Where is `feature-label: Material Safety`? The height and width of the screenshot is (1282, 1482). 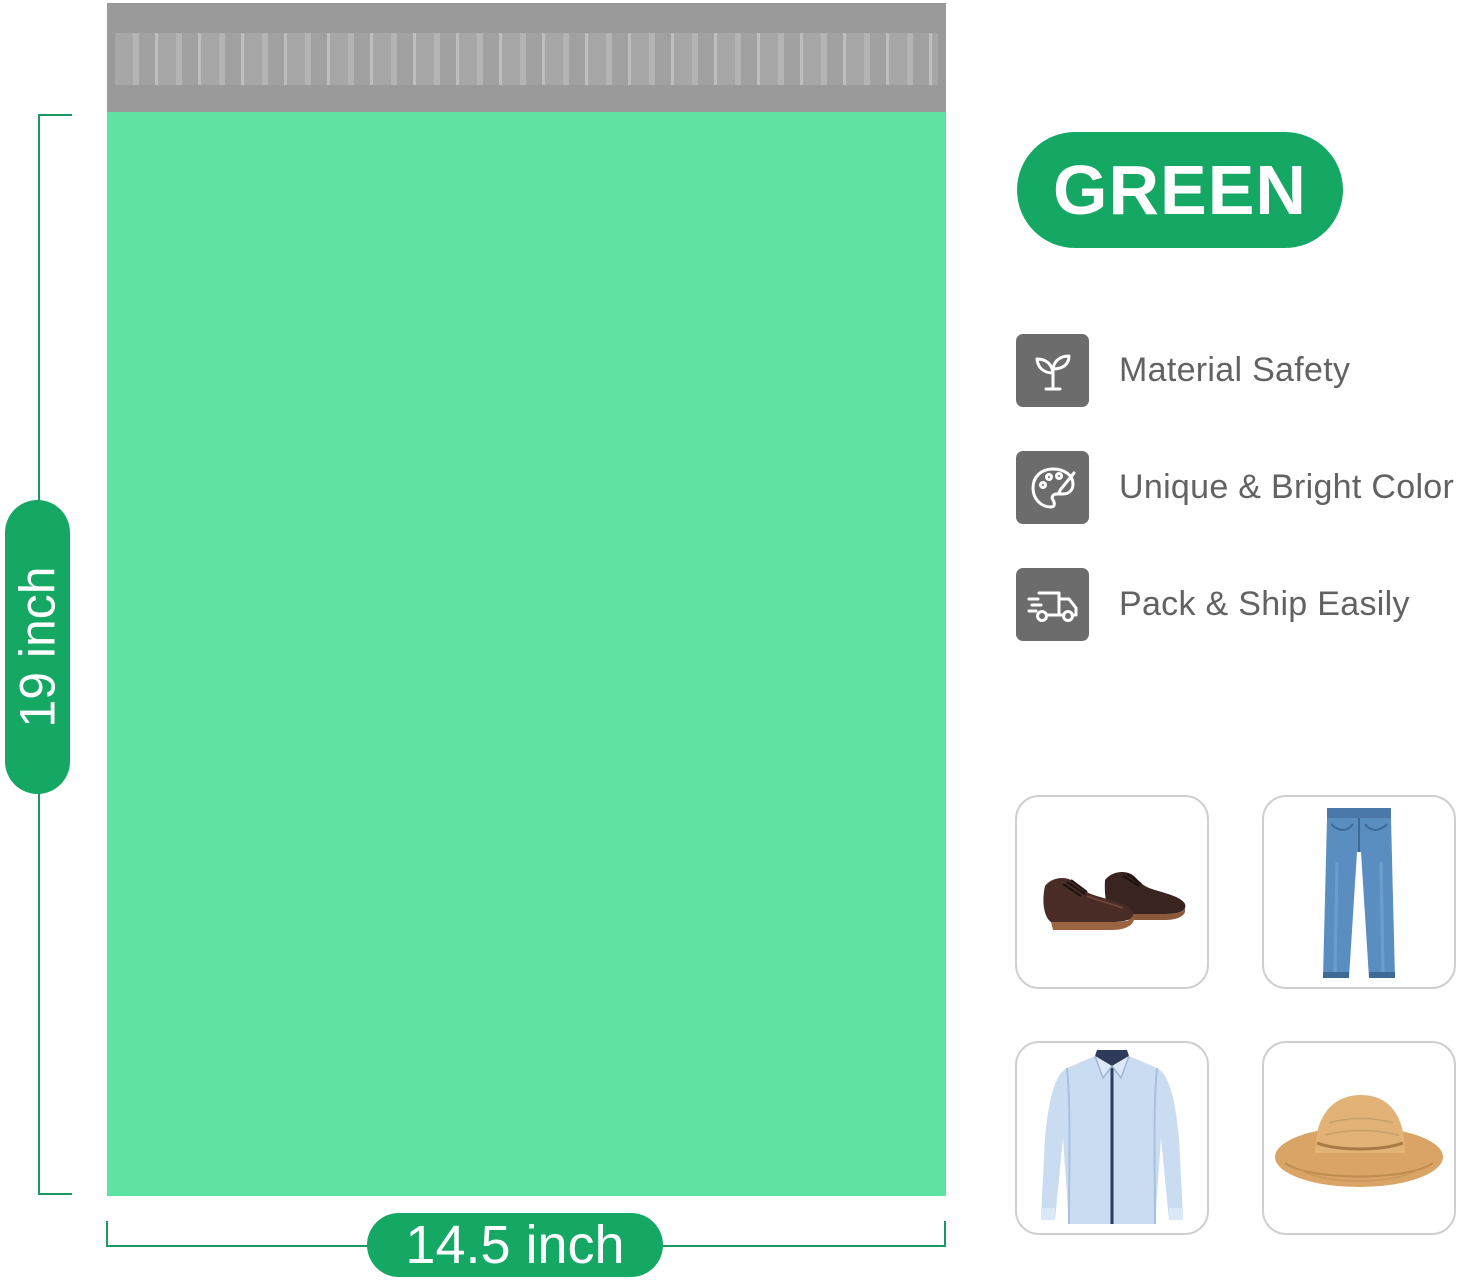 feature-label: Material Safety is located at coordinates (1235, 370).